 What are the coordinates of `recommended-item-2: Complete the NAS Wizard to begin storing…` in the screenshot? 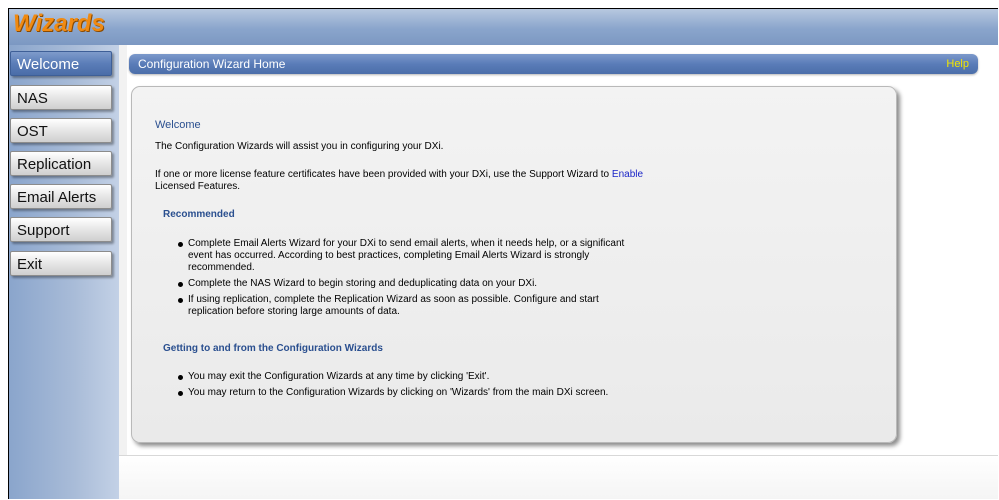 It's located at (363, 283).